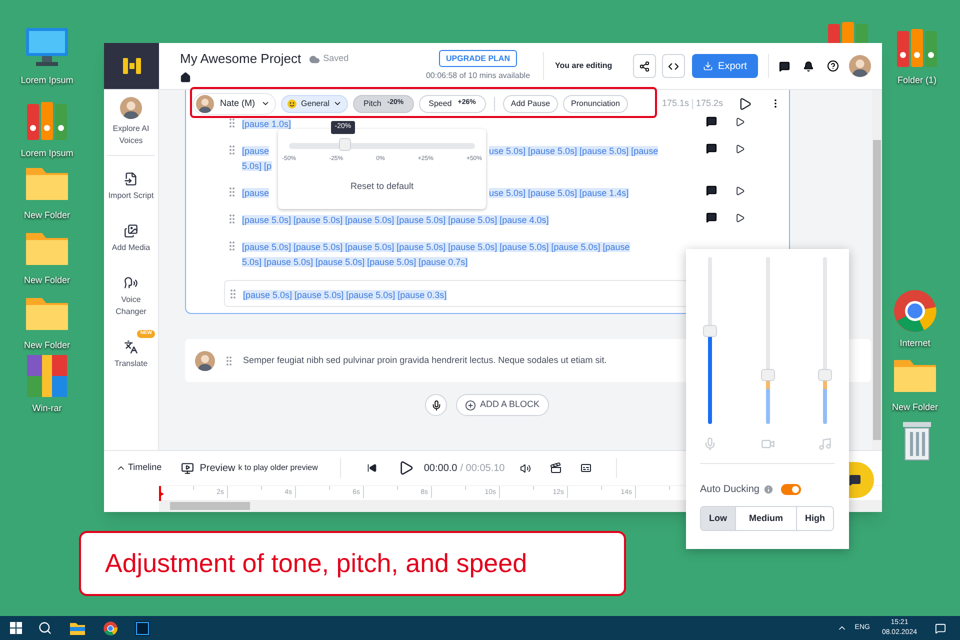  Describe the element at coordinates (234, 103) in the screenshot. I see `voice-selector: Nate (M)` at that location.